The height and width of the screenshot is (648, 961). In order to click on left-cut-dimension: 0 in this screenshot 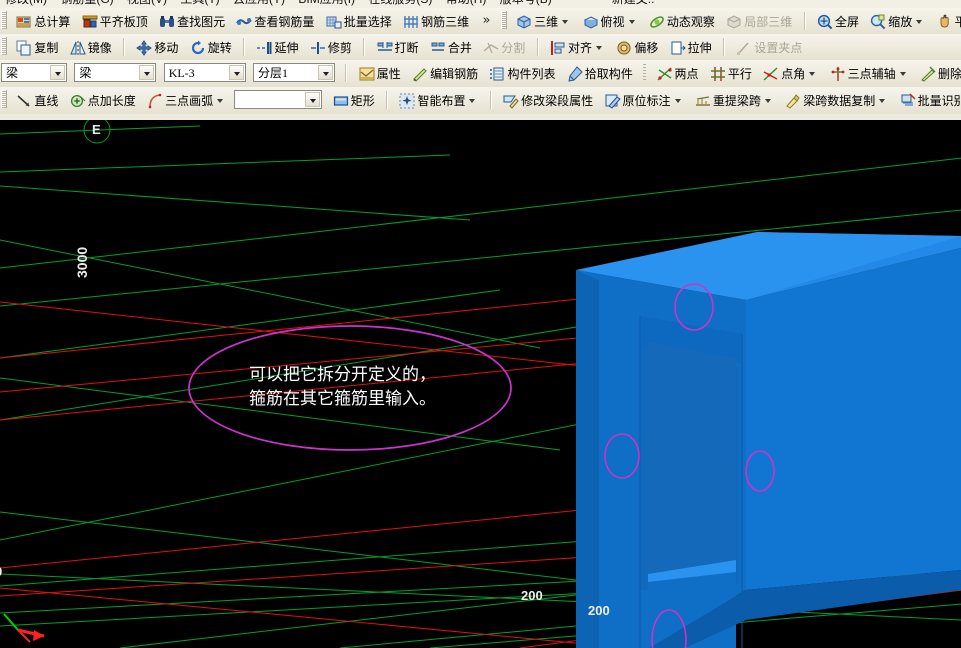, I will do `click(1, 571)`.